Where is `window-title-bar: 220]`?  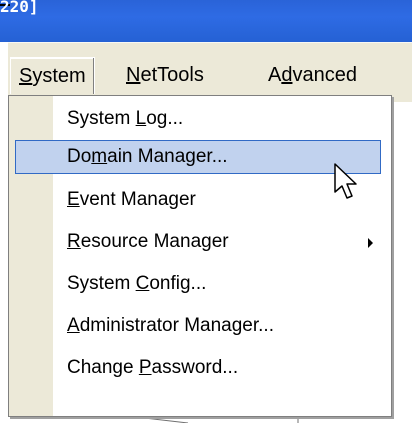
window-title-bar: 220] is located at coordinates (206, 21).